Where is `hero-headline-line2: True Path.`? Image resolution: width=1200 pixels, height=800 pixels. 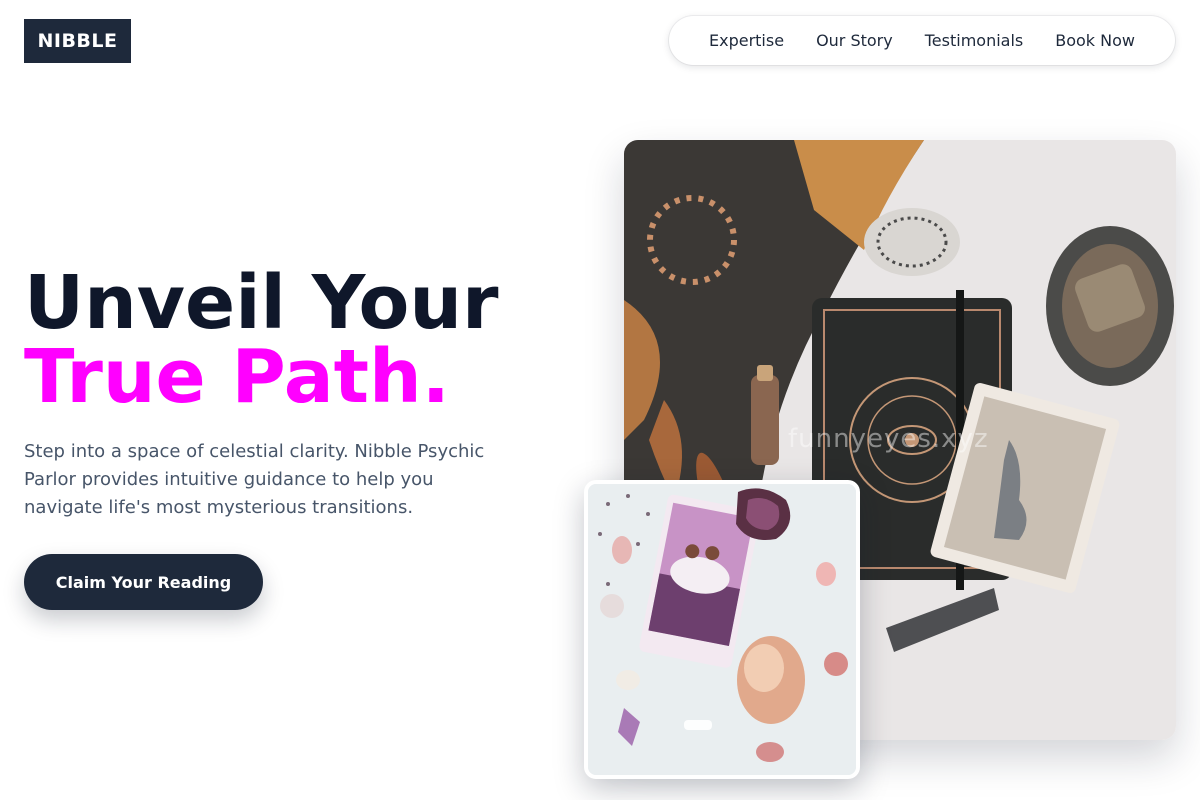
hero-headline-line2: True Path. is located at coordinates (237, 377).